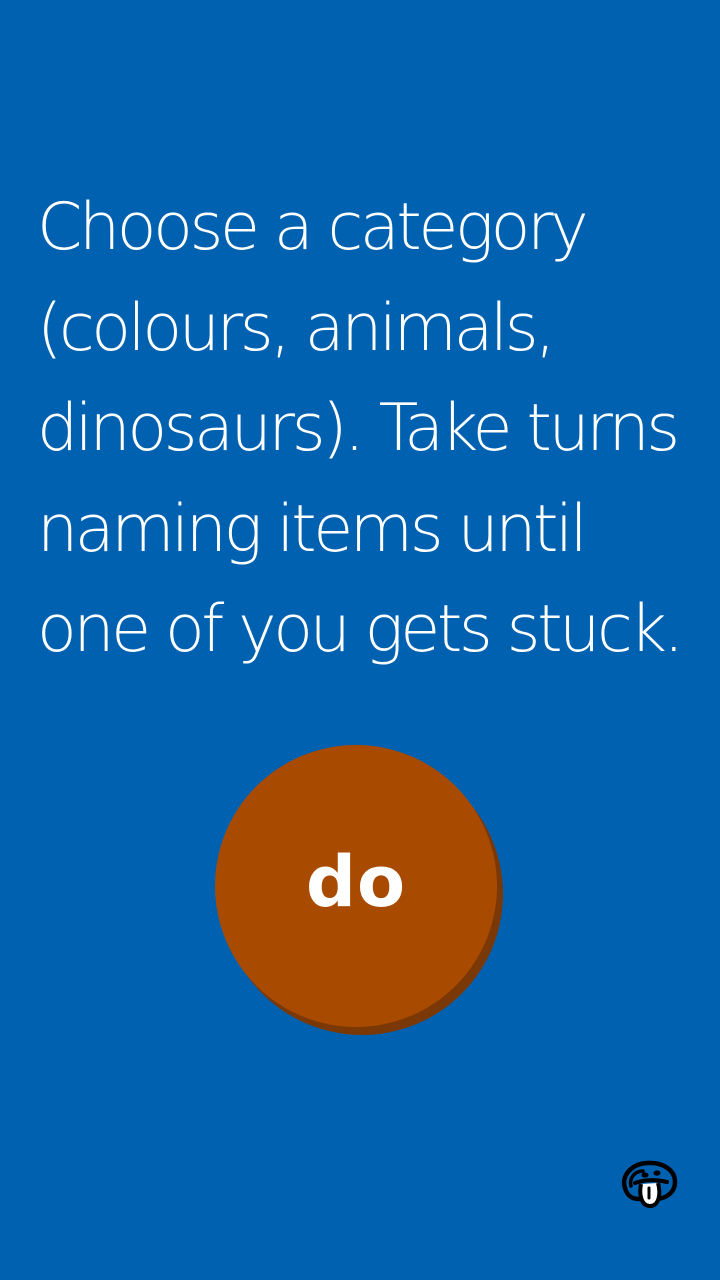  I want to click on do-button-face: do, so click(356, 886).